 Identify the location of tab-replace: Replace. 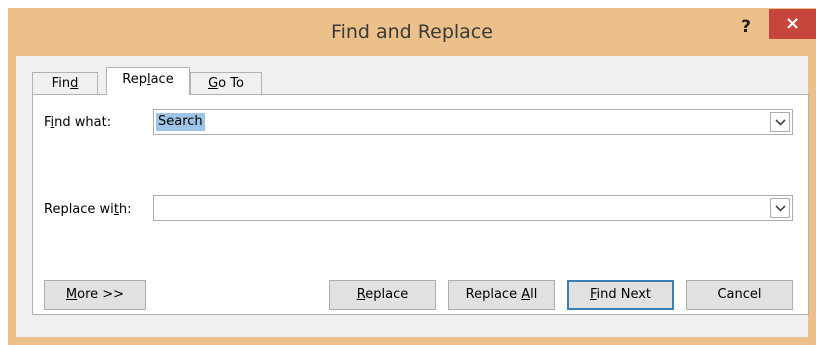
(148, 81).